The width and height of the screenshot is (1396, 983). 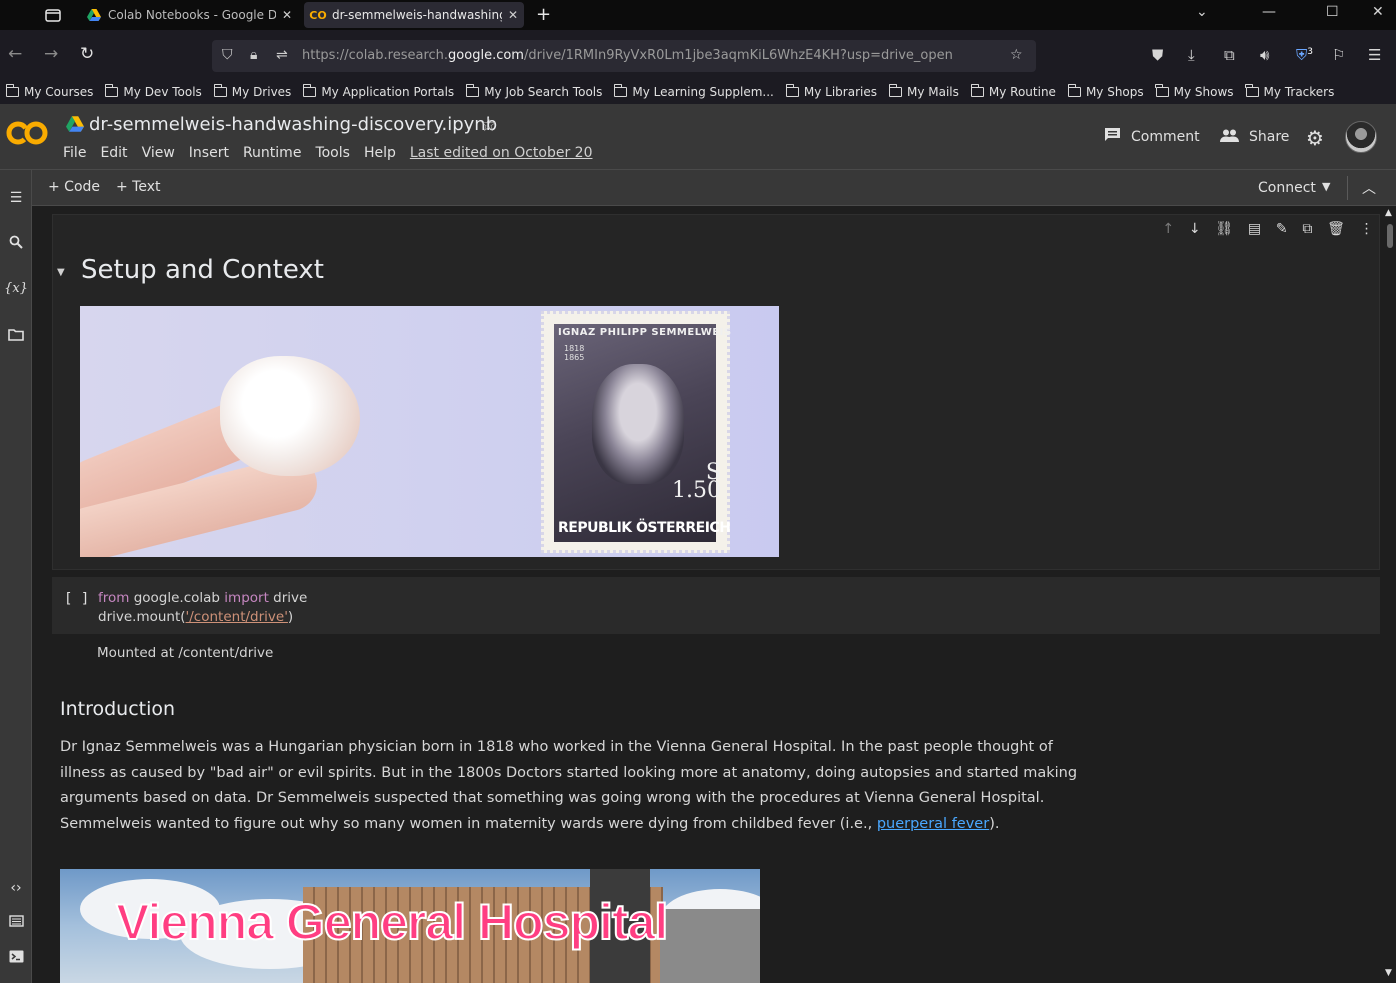 I want to click on colab-logo-icon, so click(x=27, y=133).